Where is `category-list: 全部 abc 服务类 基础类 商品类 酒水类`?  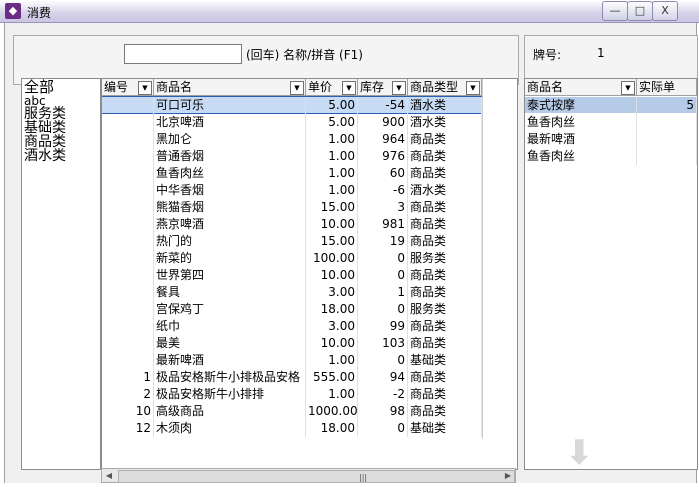 category-list: 全部 abc 服务类 基础类 商品类 酒水类 is located at coordinates (61, 274).